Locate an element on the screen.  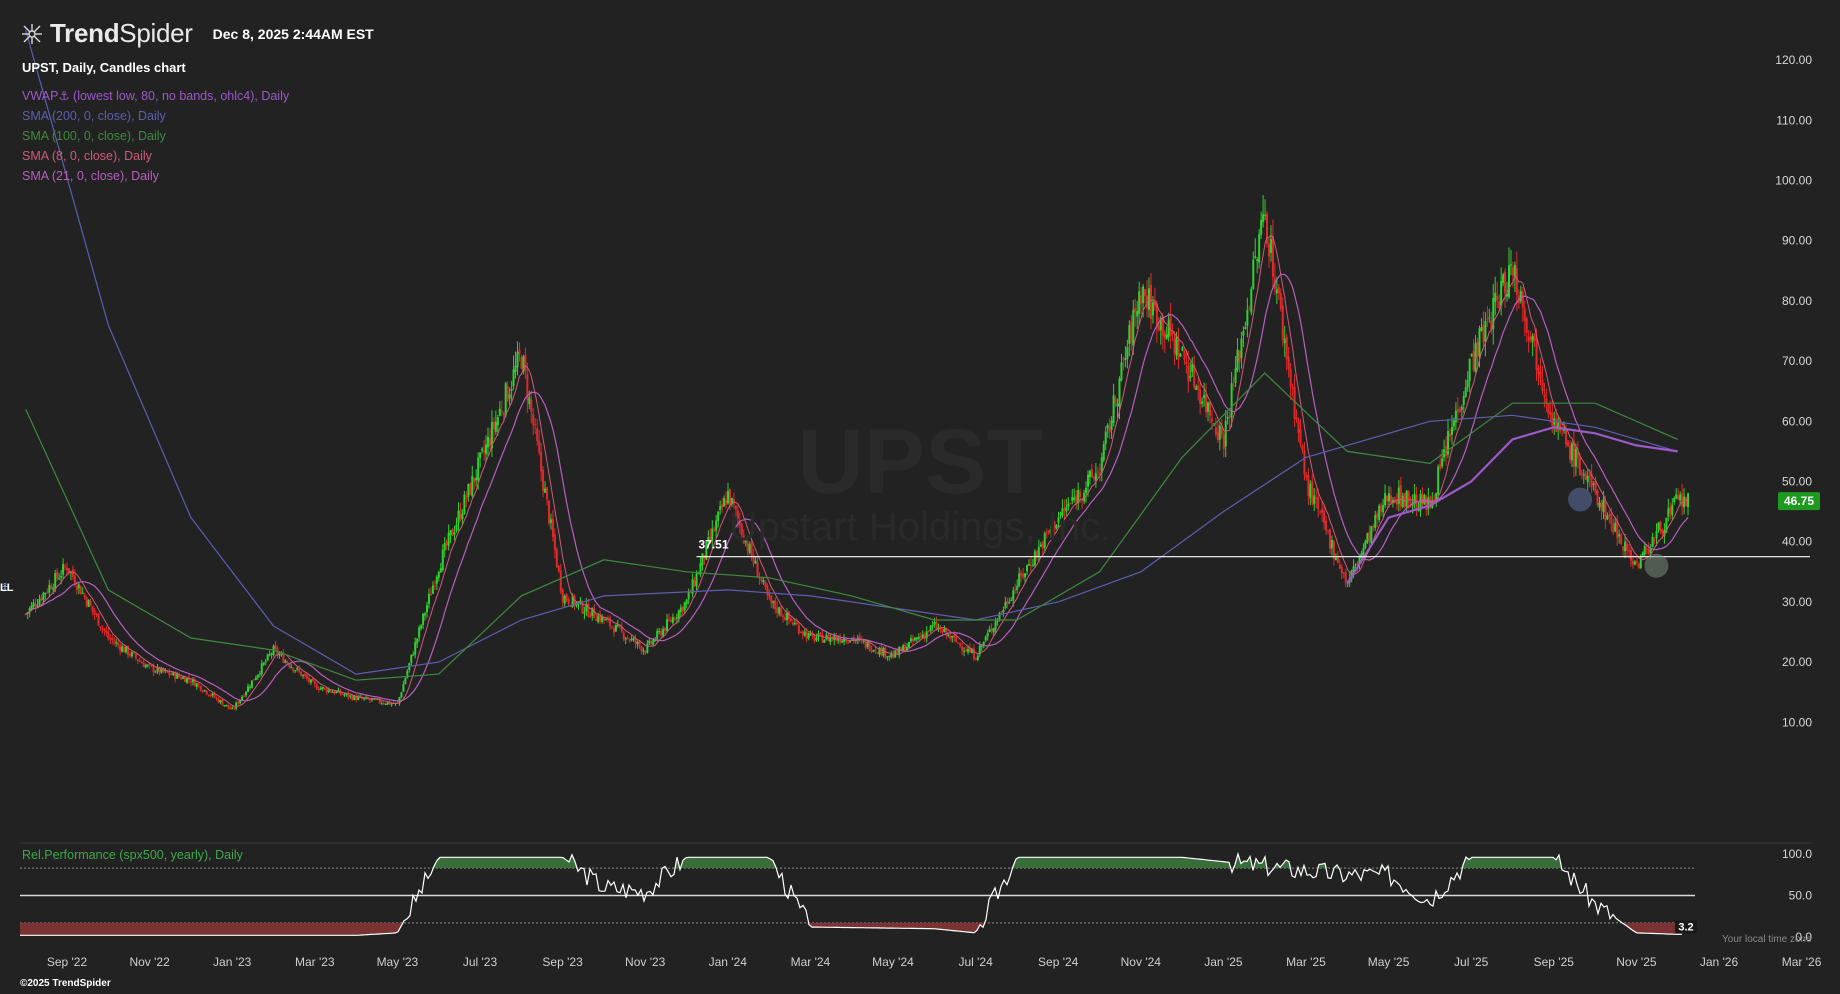
legend-item-sma-200: SMA (200, 0, close), Daily is located at coordinates (155, 116).